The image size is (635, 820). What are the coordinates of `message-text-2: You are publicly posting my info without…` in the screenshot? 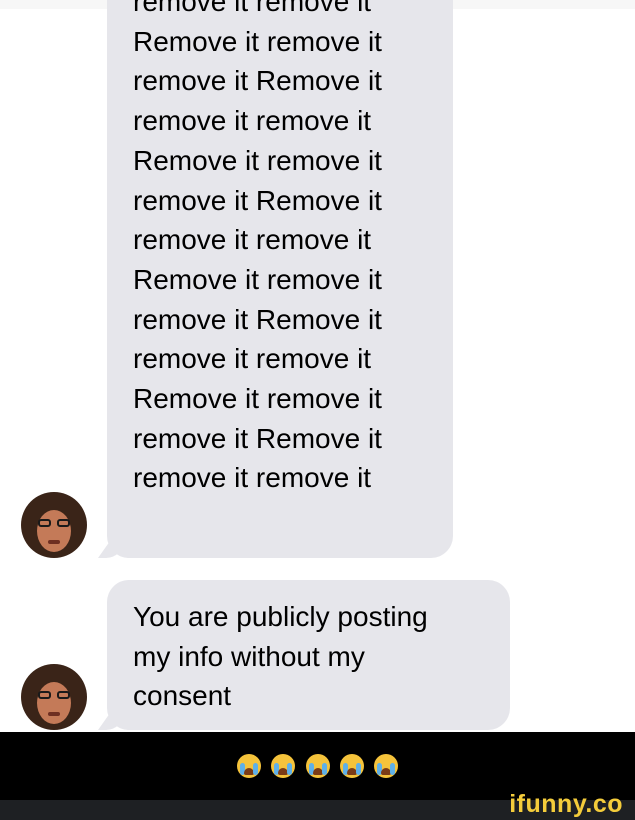 It's located at (280, 656).